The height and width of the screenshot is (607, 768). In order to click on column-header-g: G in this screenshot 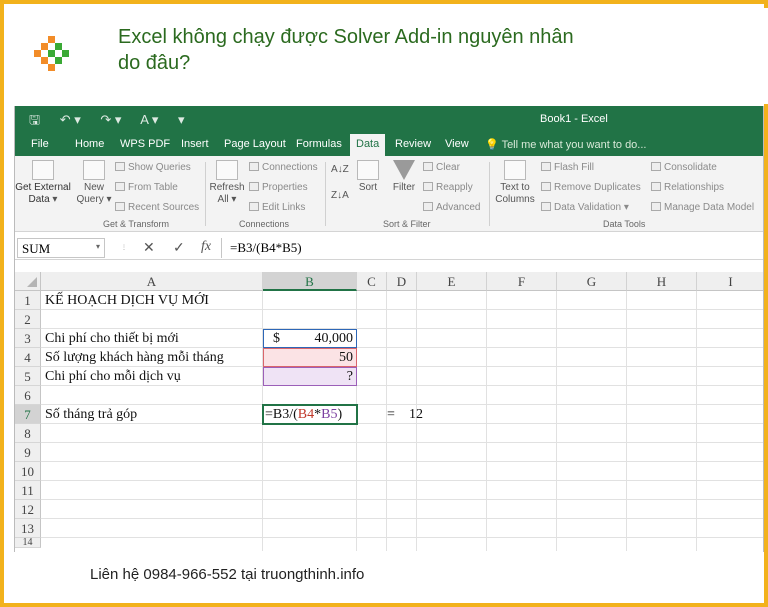, I will do `click(592, 281)`.